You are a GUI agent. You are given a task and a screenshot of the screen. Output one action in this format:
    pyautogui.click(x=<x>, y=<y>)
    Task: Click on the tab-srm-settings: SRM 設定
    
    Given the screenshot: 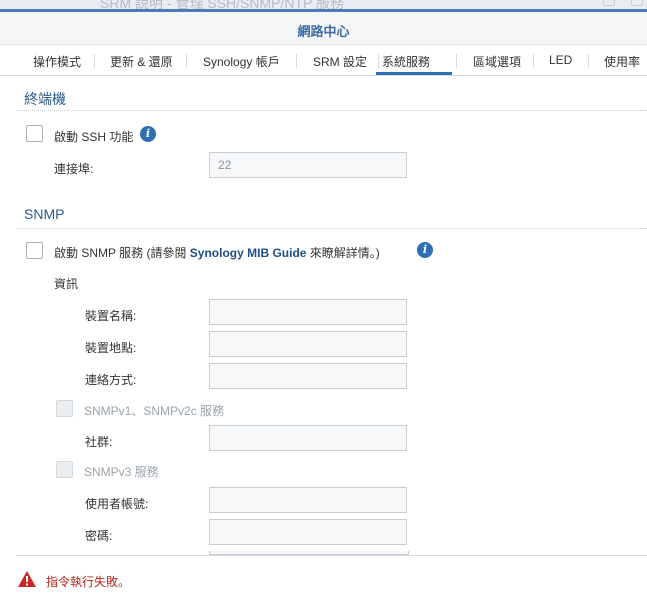 What is the action you would take?
    pyautogui.click(x=340, y=61)
    